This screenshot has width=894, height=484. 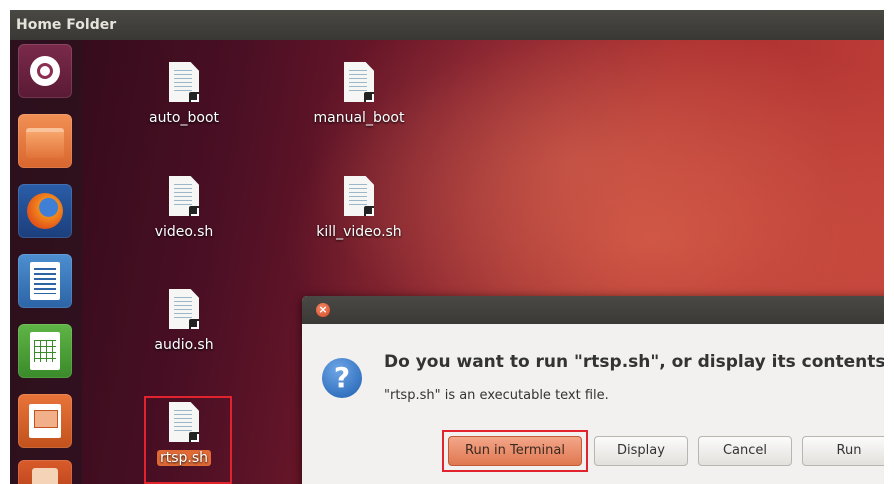 I want to click on launcher-dash, so click(x=45, y=71).